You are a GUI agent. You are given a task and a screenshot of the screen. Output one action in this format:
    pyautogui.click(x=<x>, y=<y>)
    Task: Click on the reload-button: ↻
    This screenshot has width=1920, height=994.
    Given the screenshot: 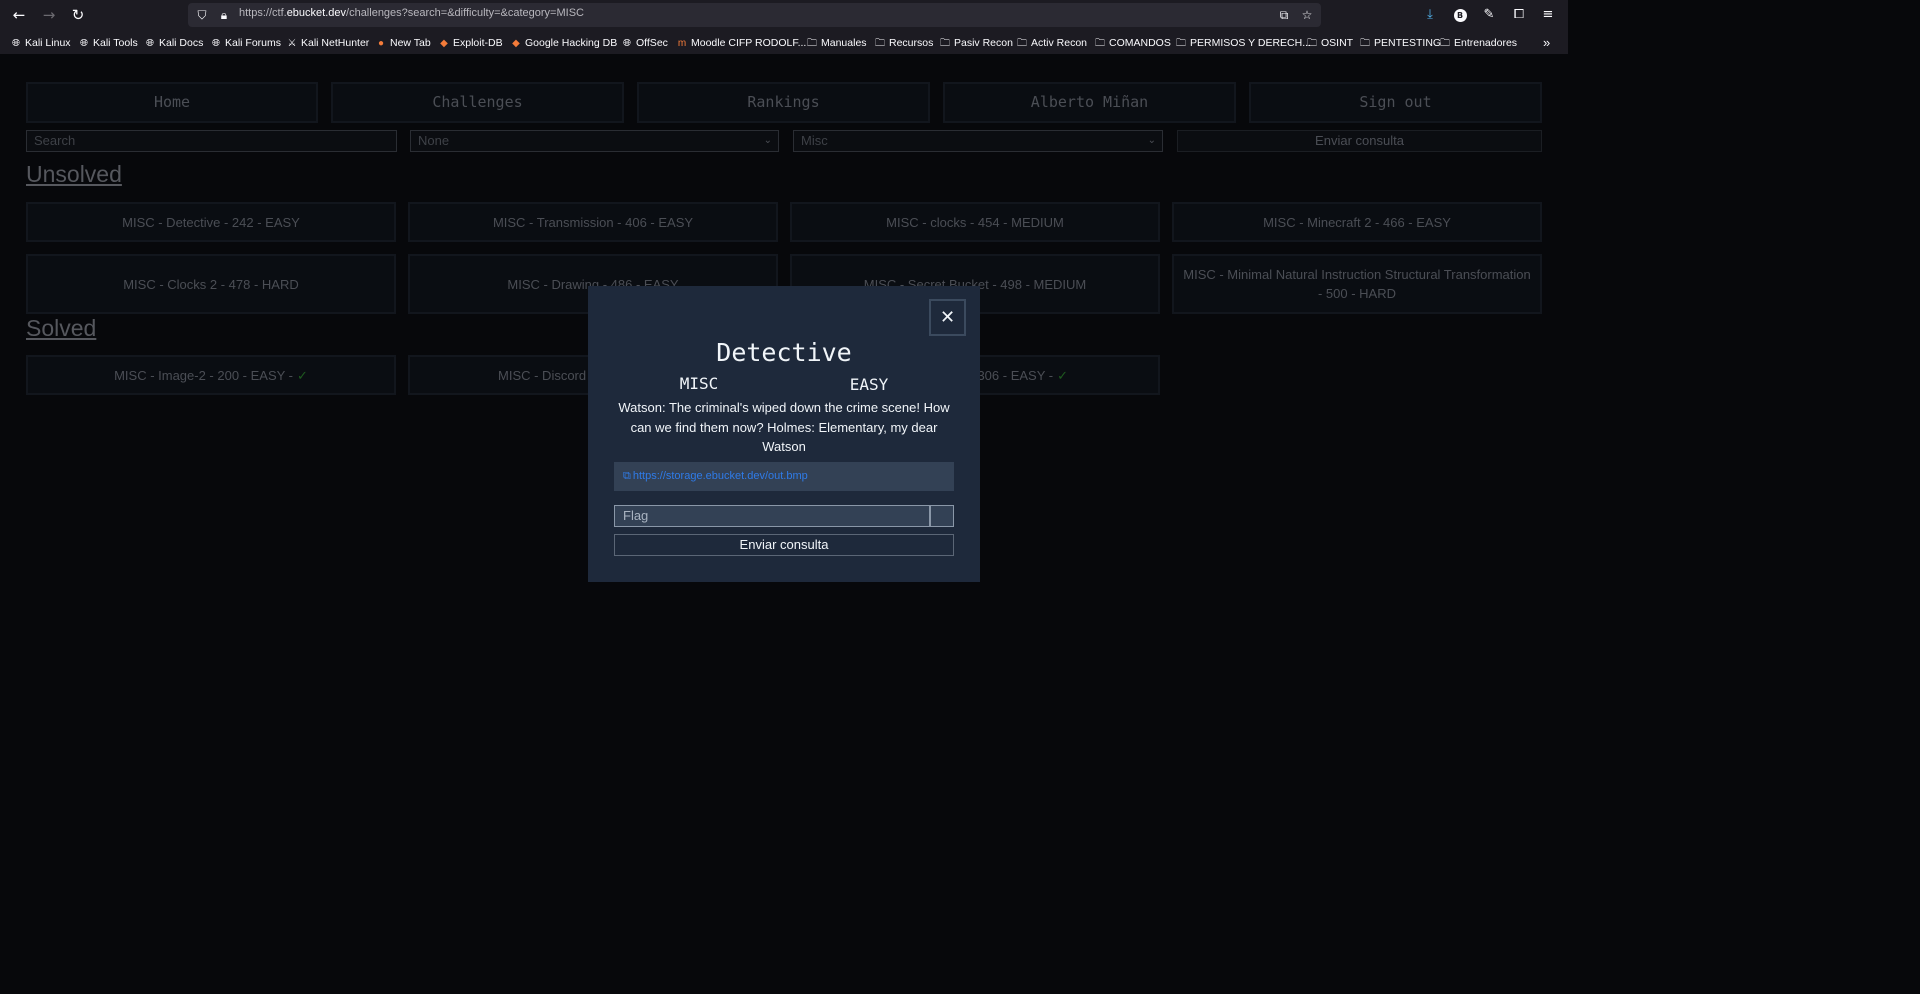 What is the action you would take?
    pyautogui.click(x=78, y=15)
    